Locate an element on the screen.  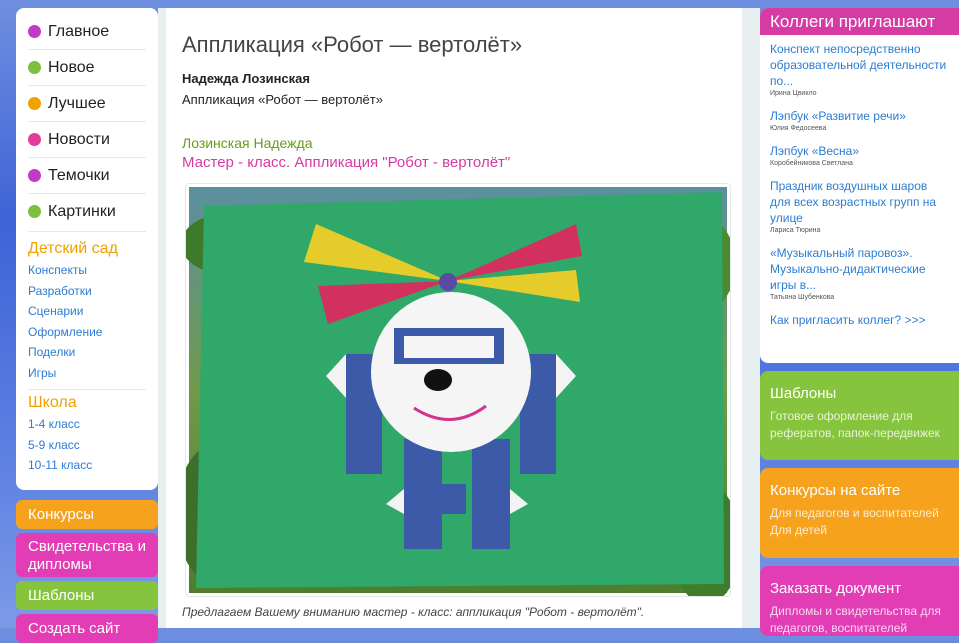
colleague-name: Татьяна Шубенкова is located at coordinates (802, 297).